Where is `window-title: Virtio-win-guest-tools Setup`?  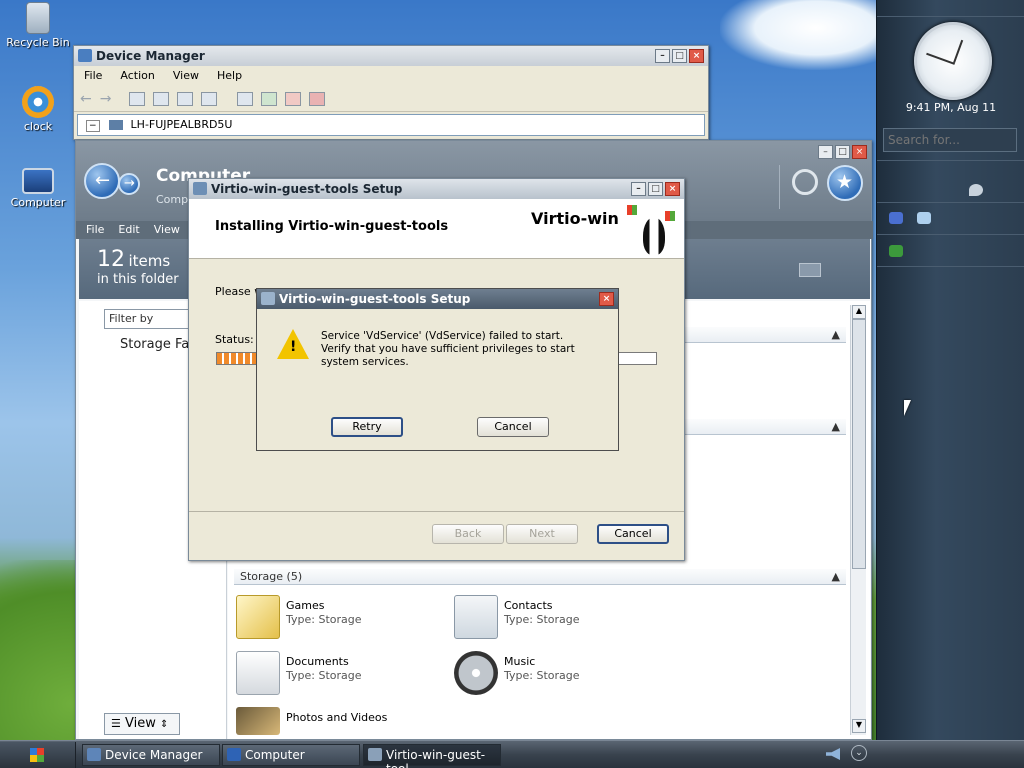 window-title: Virtio-win-guest-tools Setup is located at coordinates (307, 189).